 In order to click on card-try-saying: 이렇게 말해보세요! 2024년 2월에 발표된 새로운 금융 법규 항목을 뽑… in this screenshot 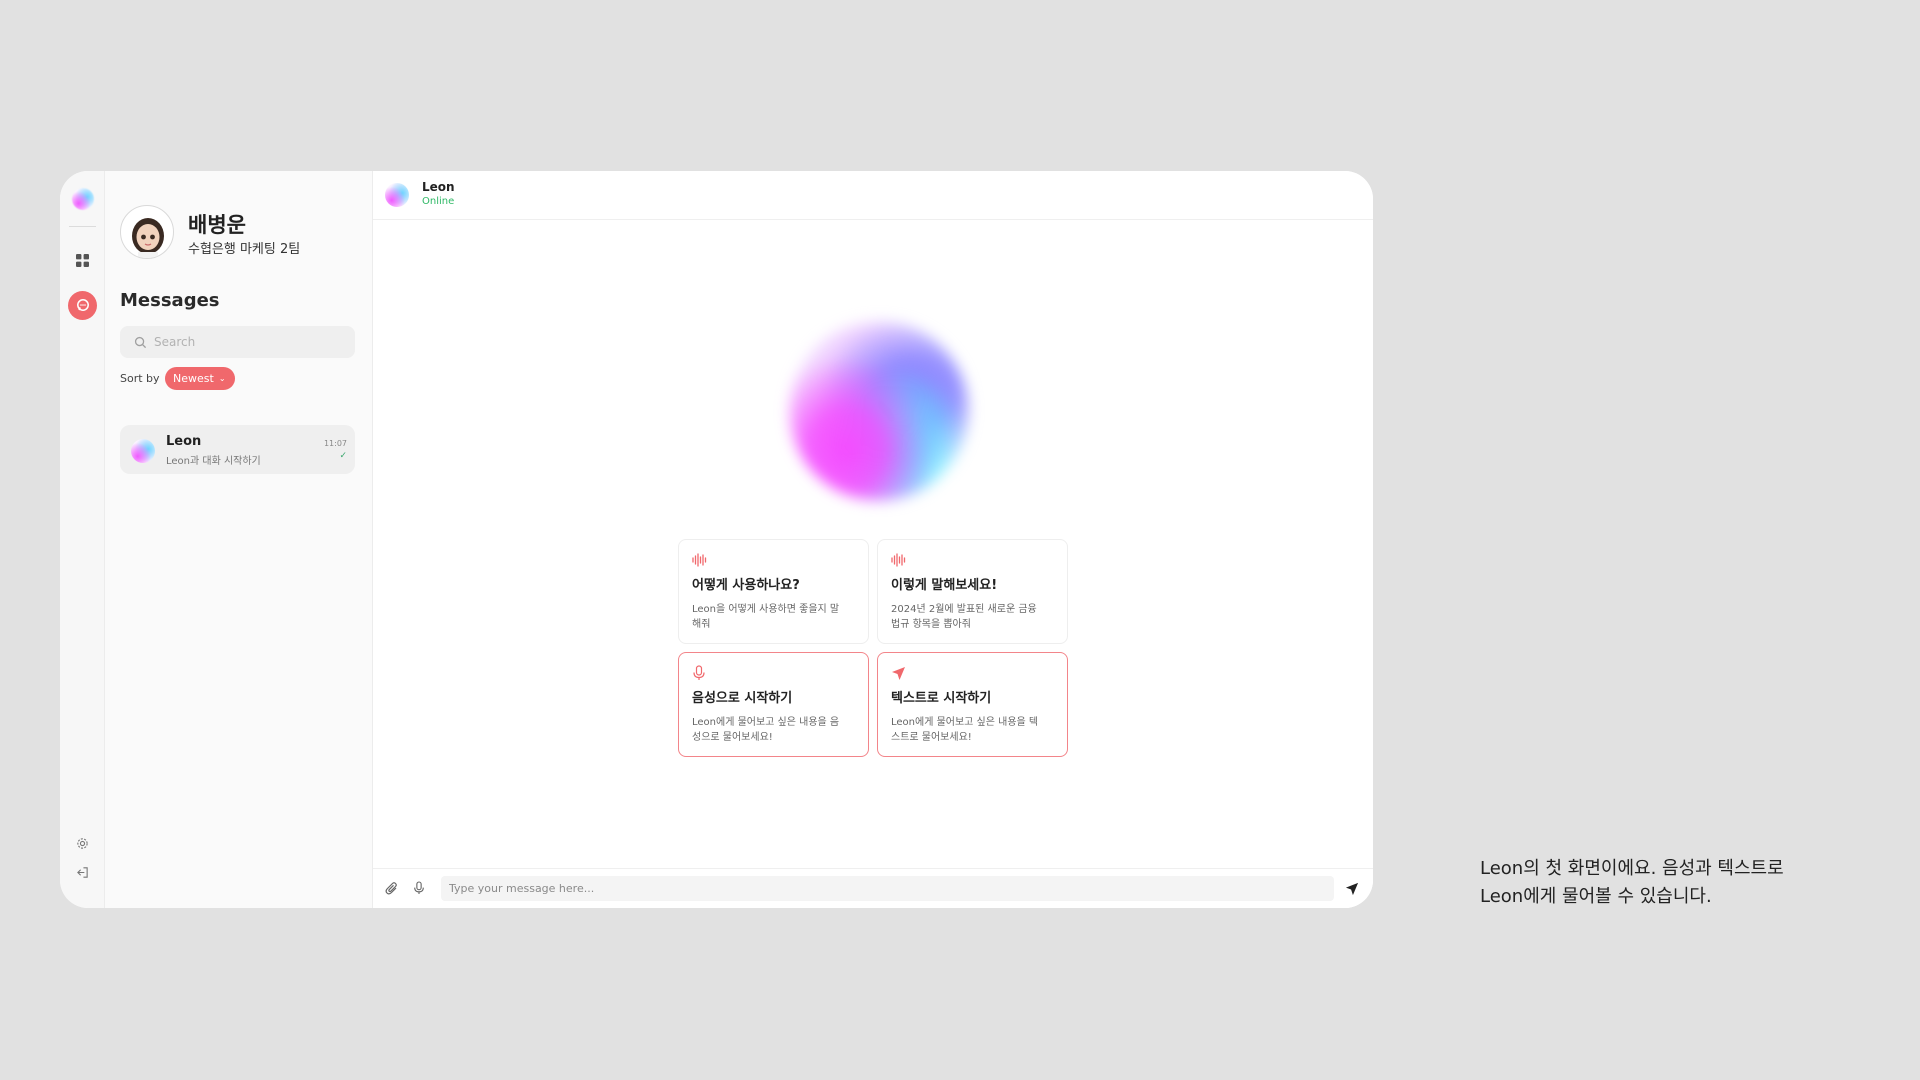, I will do `click(972, 591)`.